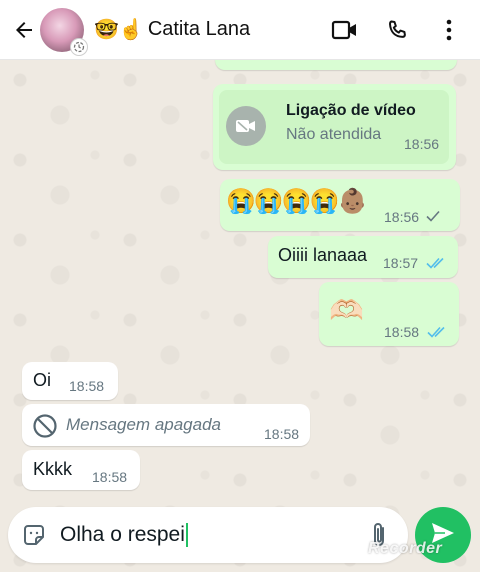 The image size is (480, 572). What do you see at coordinates (334, 134) in the screenshot?
I see `call-subtitle: Não atendida` at bounding box center [334, 134].